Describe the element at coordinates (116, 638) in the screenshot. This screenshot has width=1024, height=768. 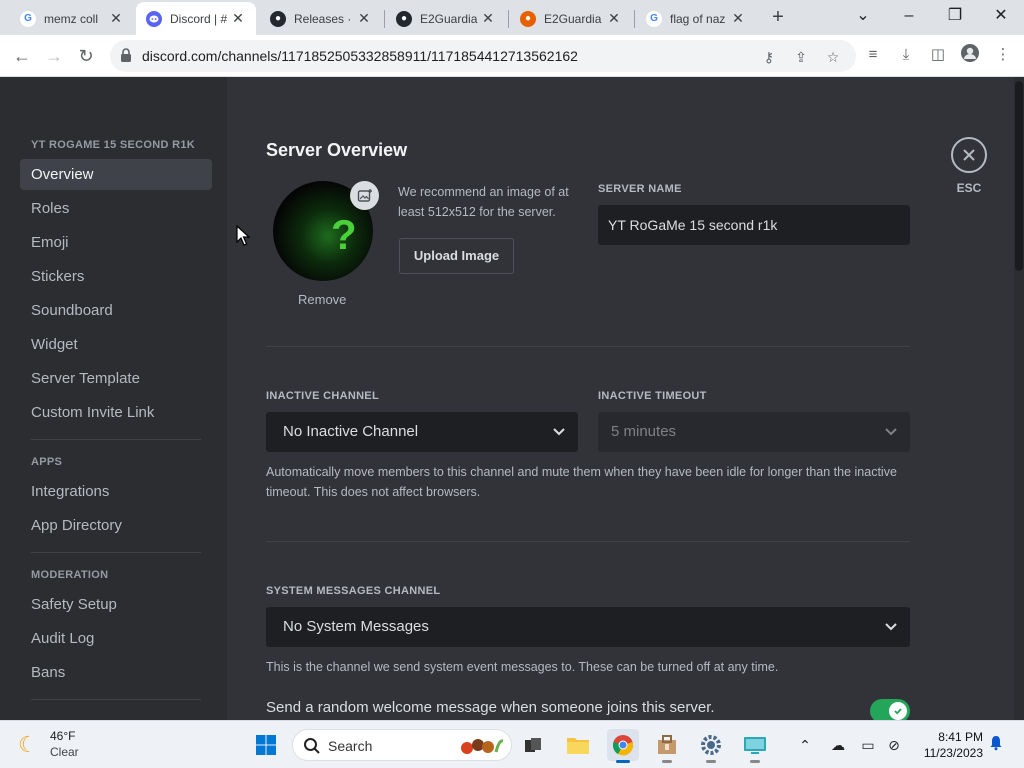
I see `sidebar-item-audit-log: Audit Log` at that location.